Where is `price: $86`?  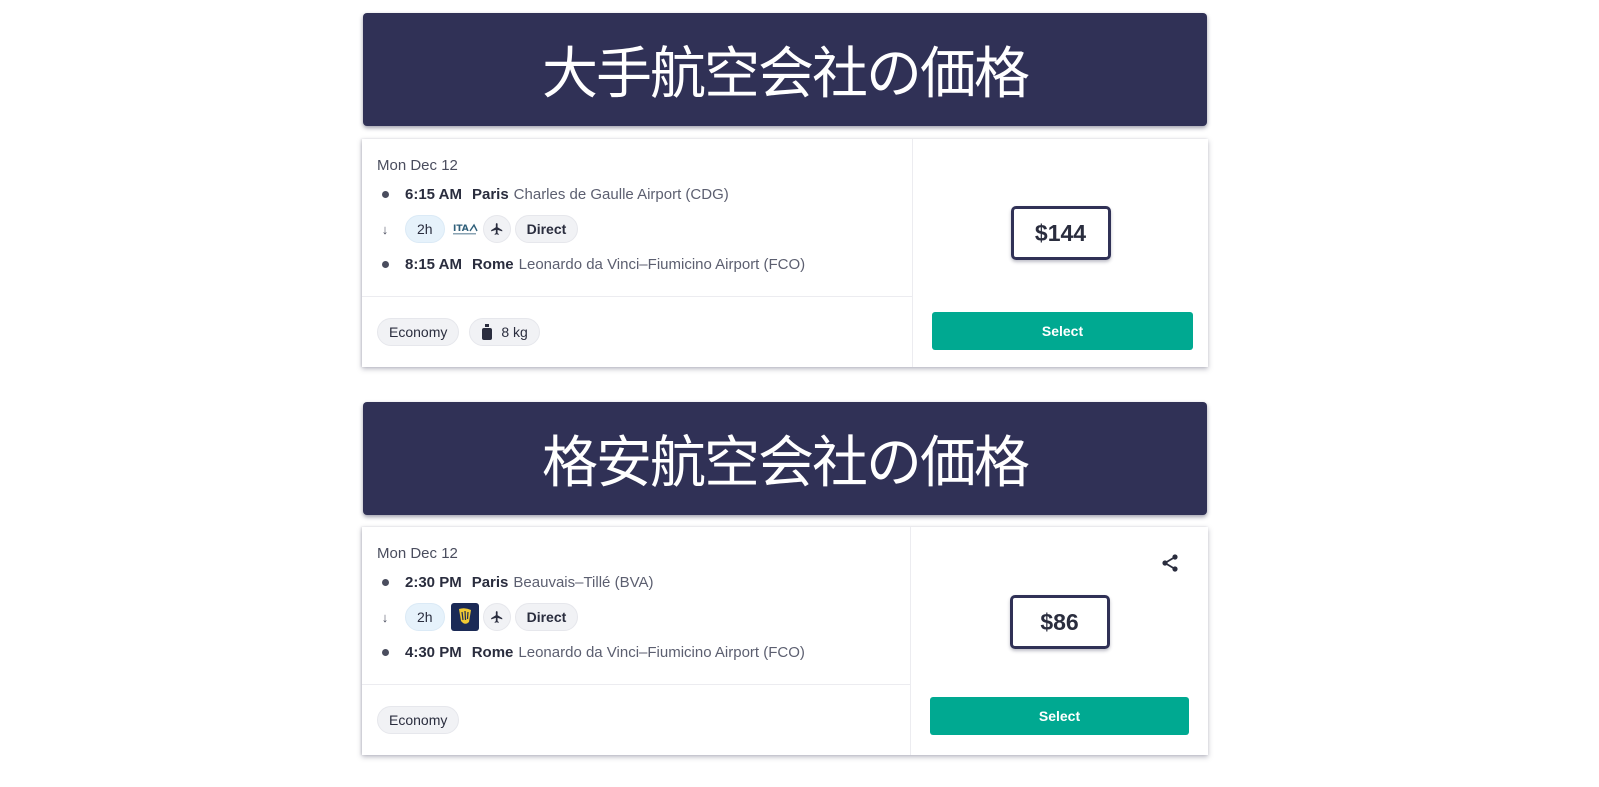
price: $86 is located at coordinates (1059, 622).